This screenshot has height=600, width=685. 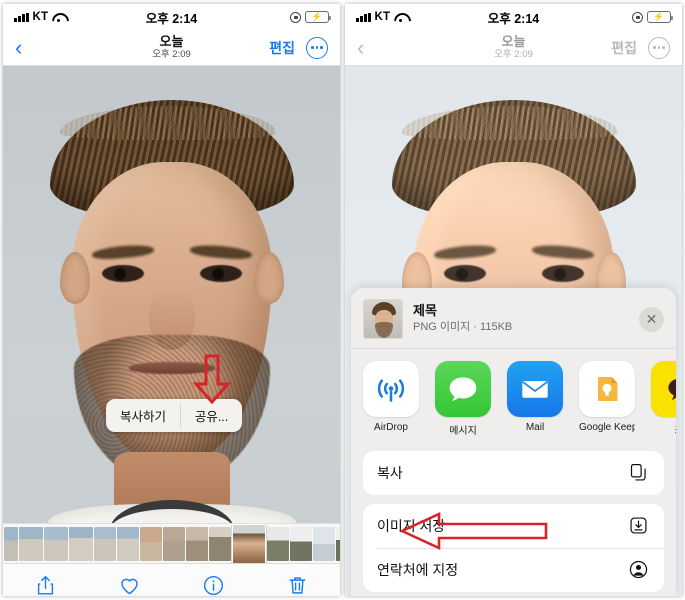 What do you see at coordinates (638, 526) in the screenshot?
I see `save-download-icon` at bounding box center [638, 526].